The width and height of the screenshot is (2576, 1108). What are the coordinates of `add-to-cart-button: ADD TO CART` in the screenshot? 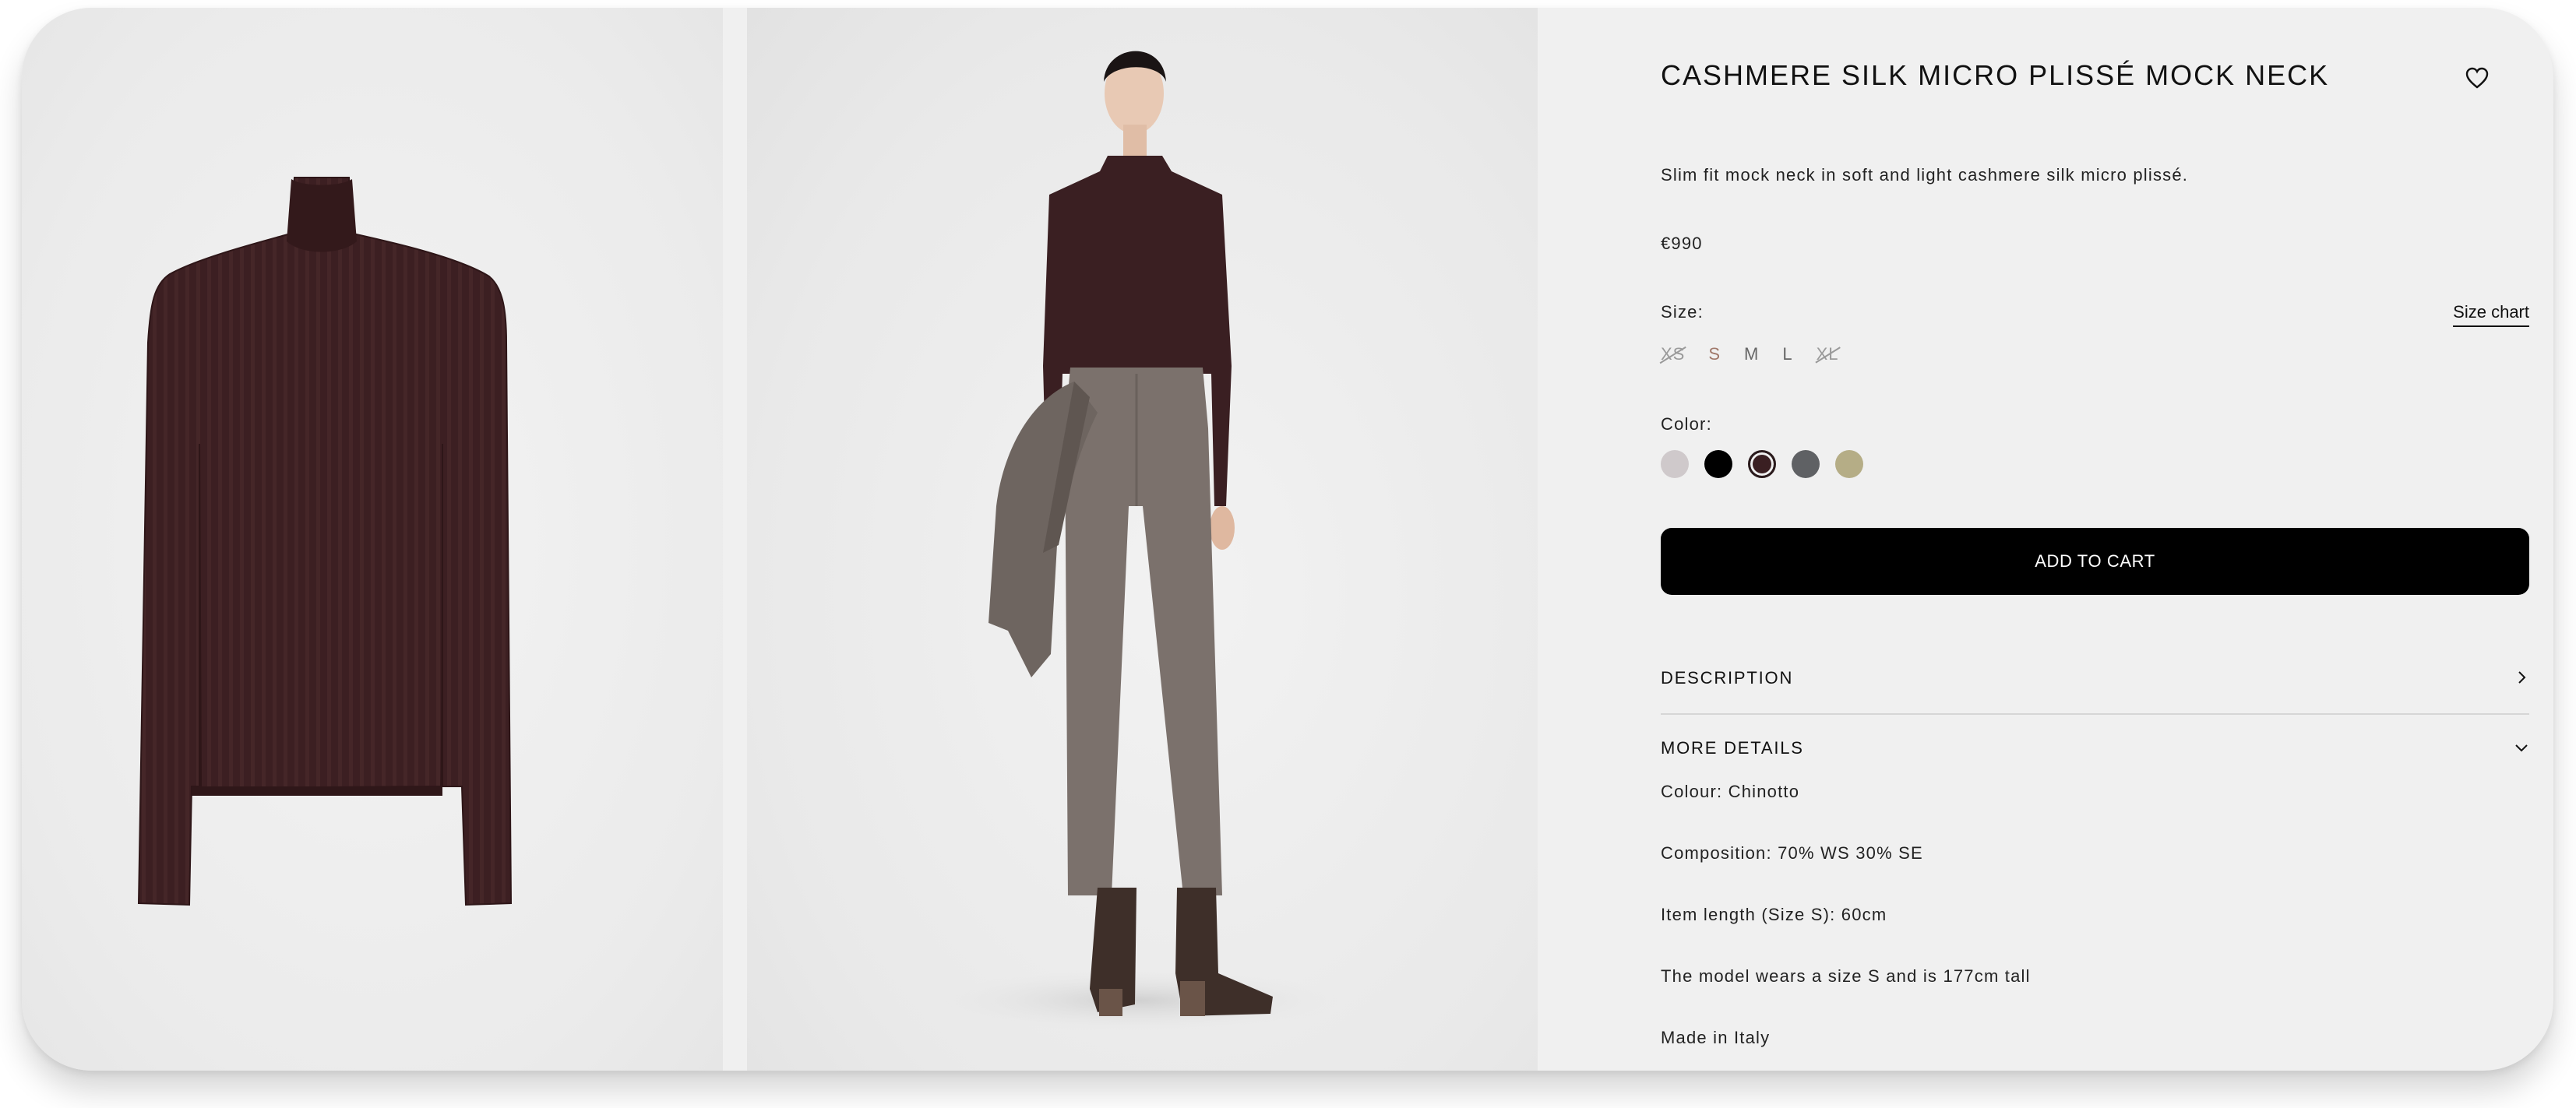 It's located at (2095, 561).